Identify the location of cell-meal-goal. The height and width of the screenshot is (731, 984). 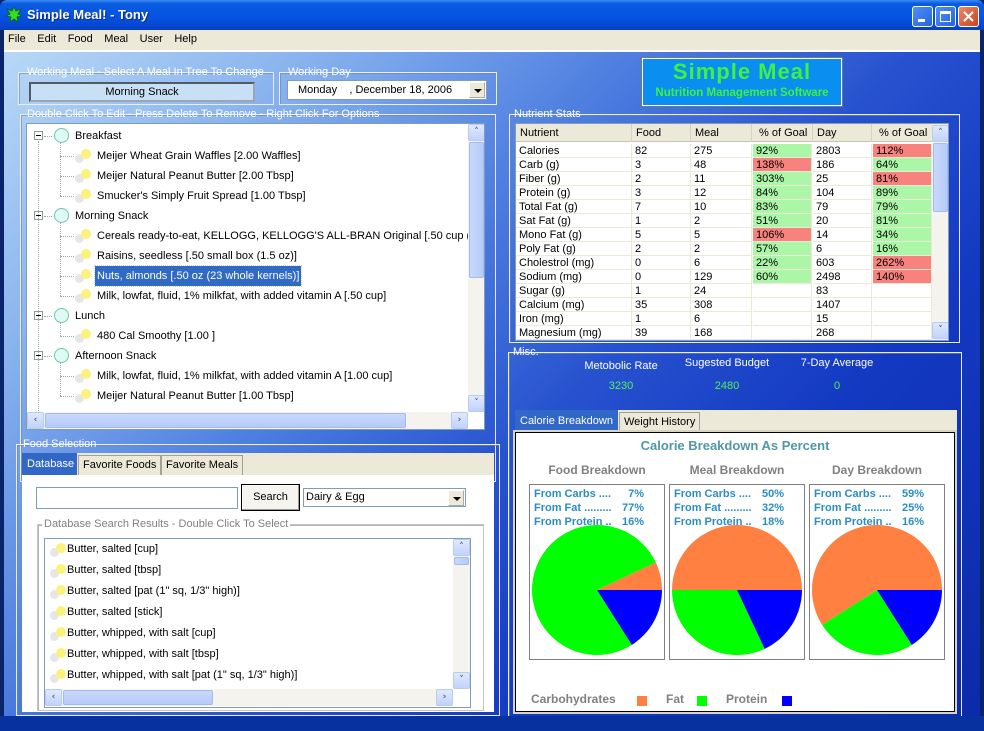
(782, 319).